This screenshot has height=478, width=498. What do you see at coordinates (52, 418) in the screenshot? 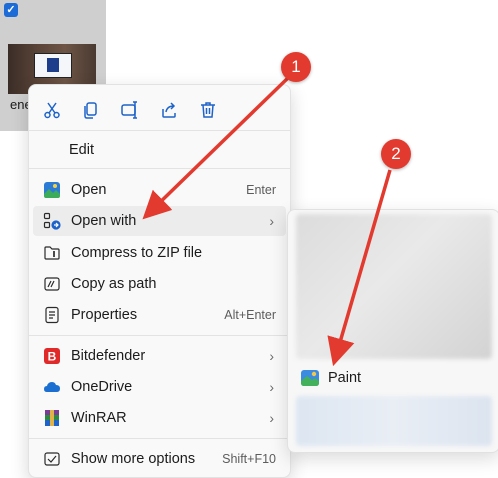
I see `winrar-icon` at bounding box center [52, 418].